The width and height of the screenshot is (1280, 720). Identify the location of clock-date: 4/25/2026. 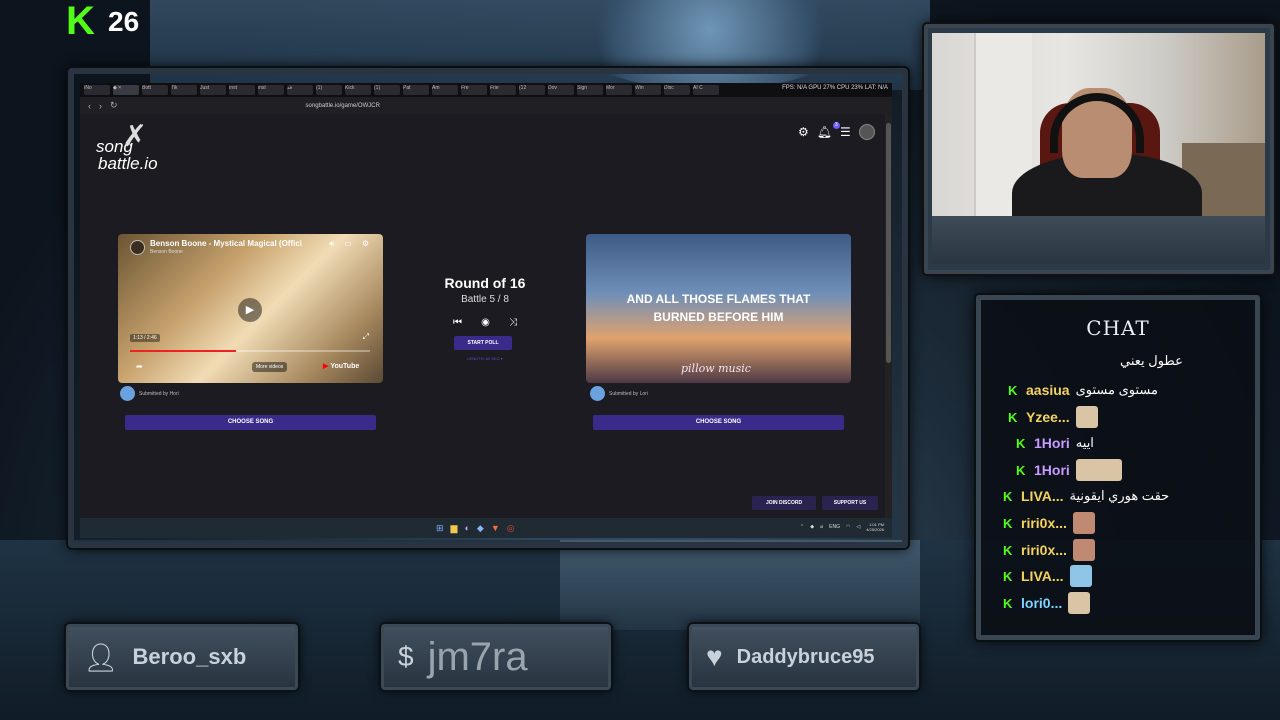
(875, 529).